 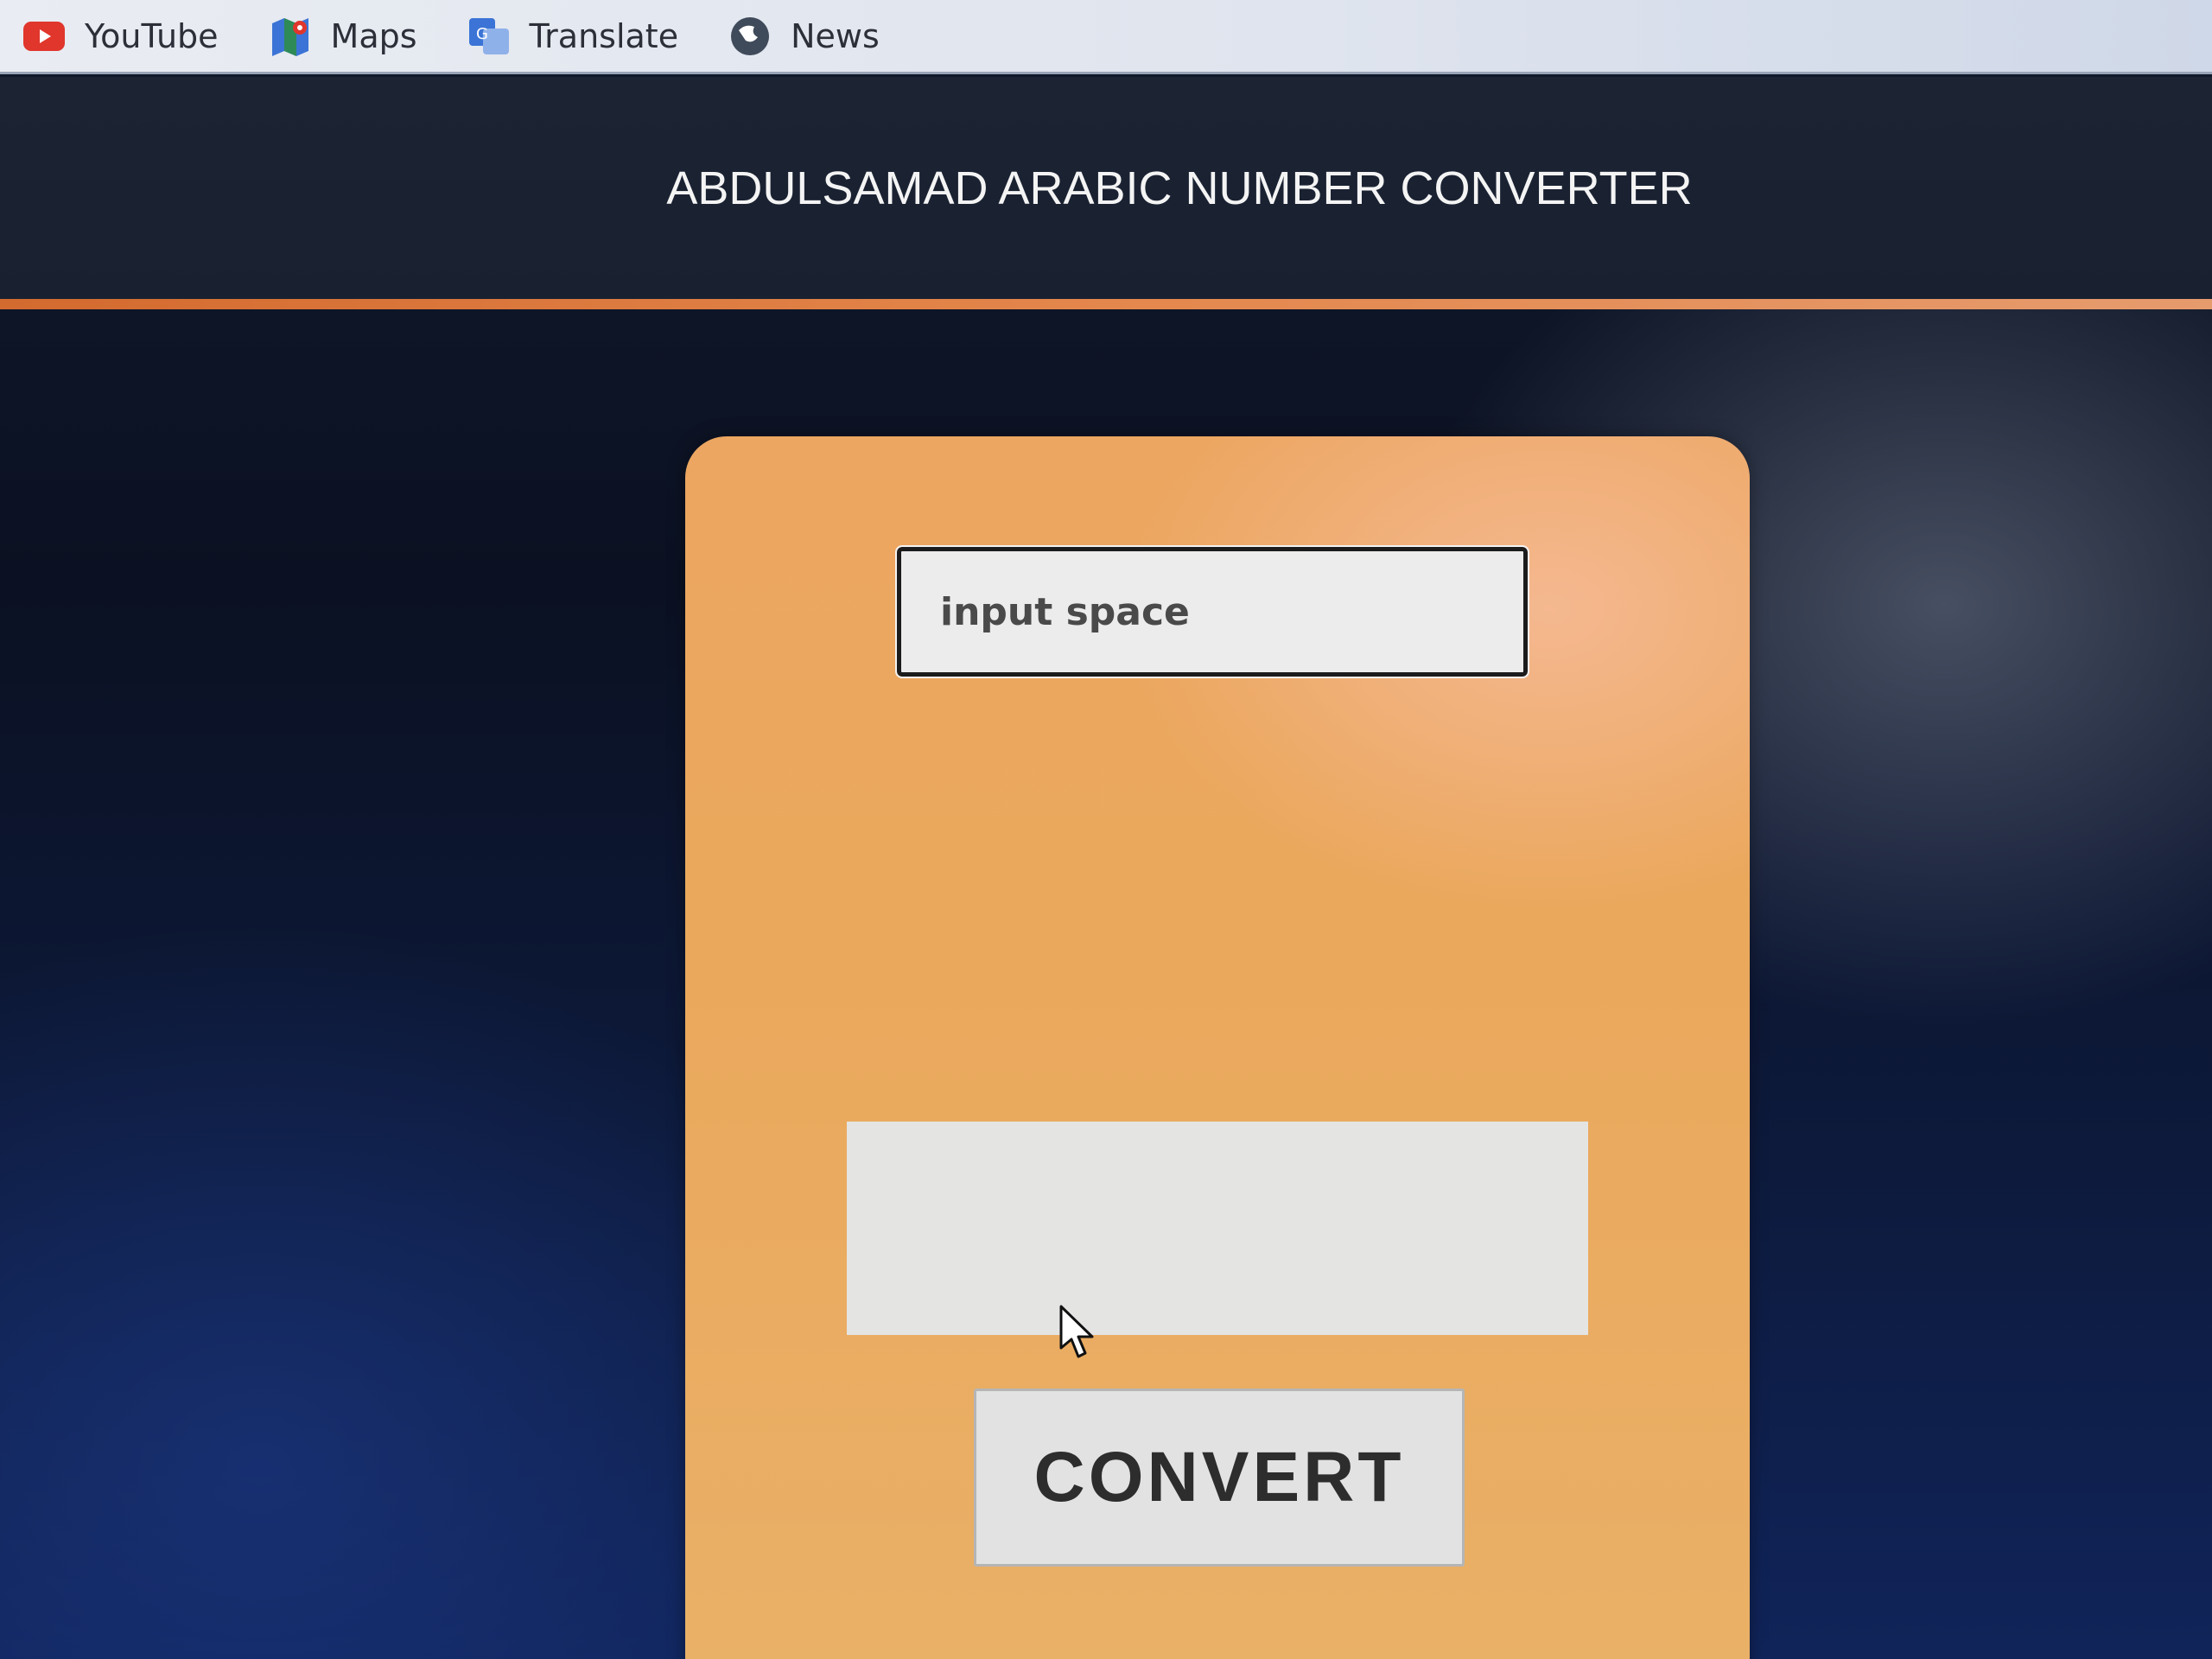 What do you see at coordinates (290, 36) in the screenshot?
I see `maps-icon` at bounding box center [290, 36].